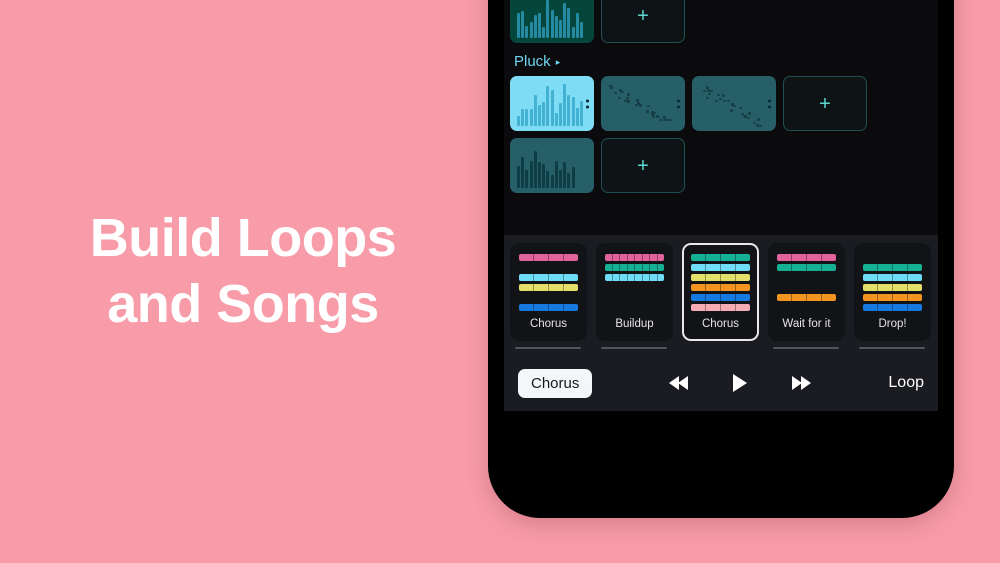 The height and width of the screenshot is (563, 1000). I want to click on group-header-pluck: Pluck ▸, so click(721, 59).